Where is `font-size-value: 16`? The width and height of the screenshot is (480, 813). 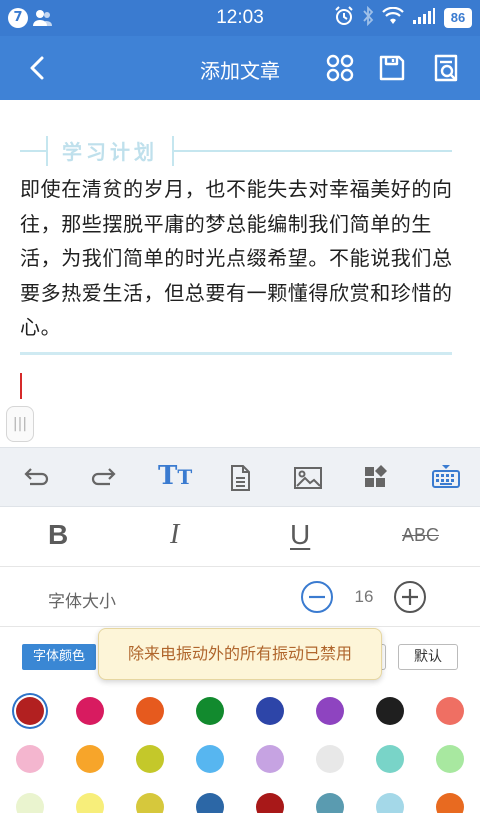
font-size-value: 16 is located at coordinates (364, 596).